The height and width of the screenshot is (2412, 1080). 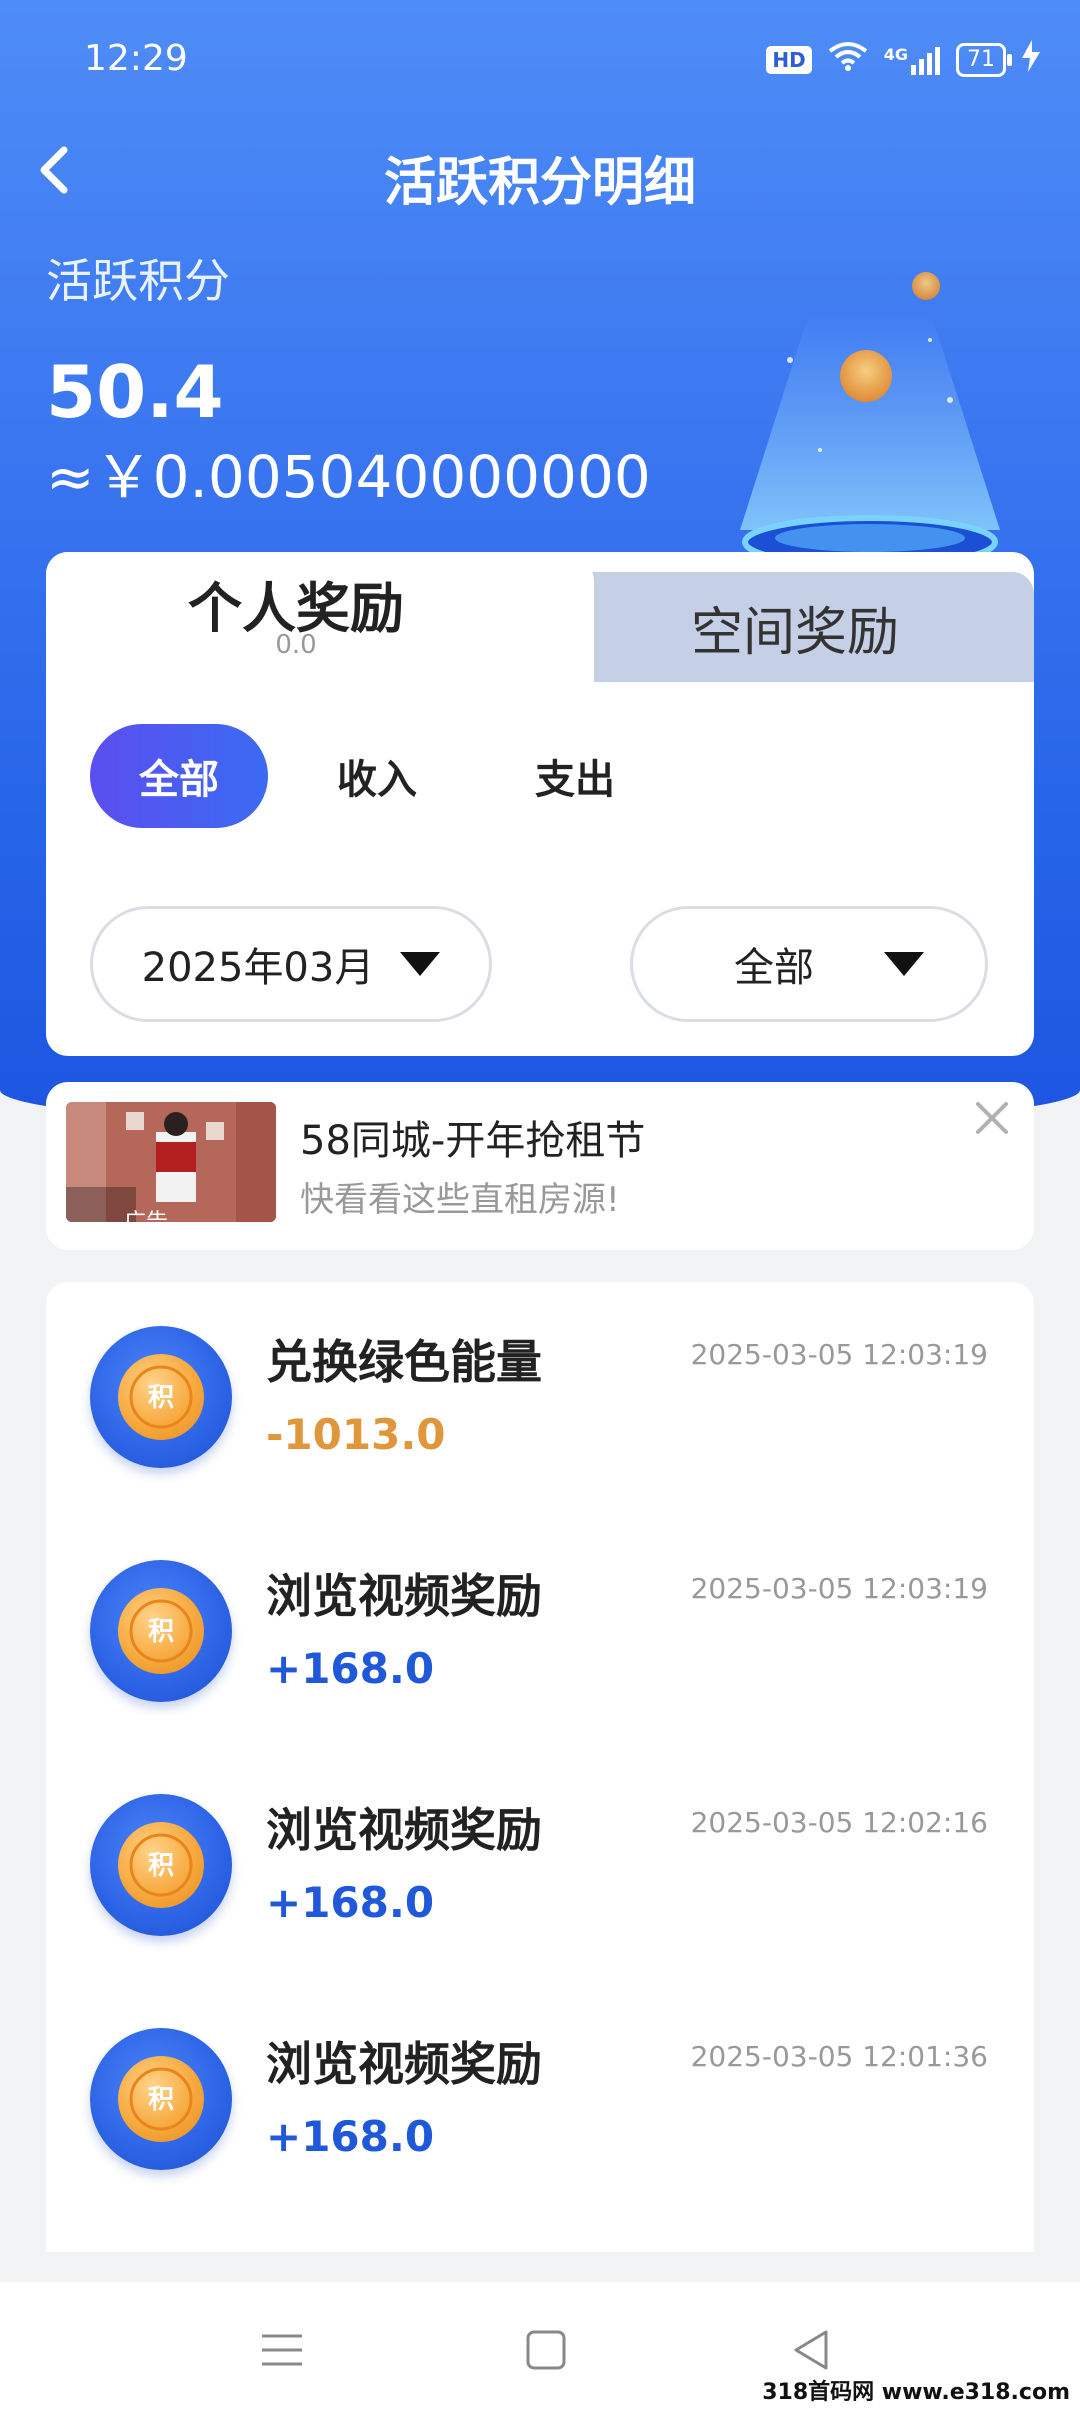 What do you see at coordinates (774, 968) in the screenshot?
I see `type-value: 全部` at bounding box center [774, 968].